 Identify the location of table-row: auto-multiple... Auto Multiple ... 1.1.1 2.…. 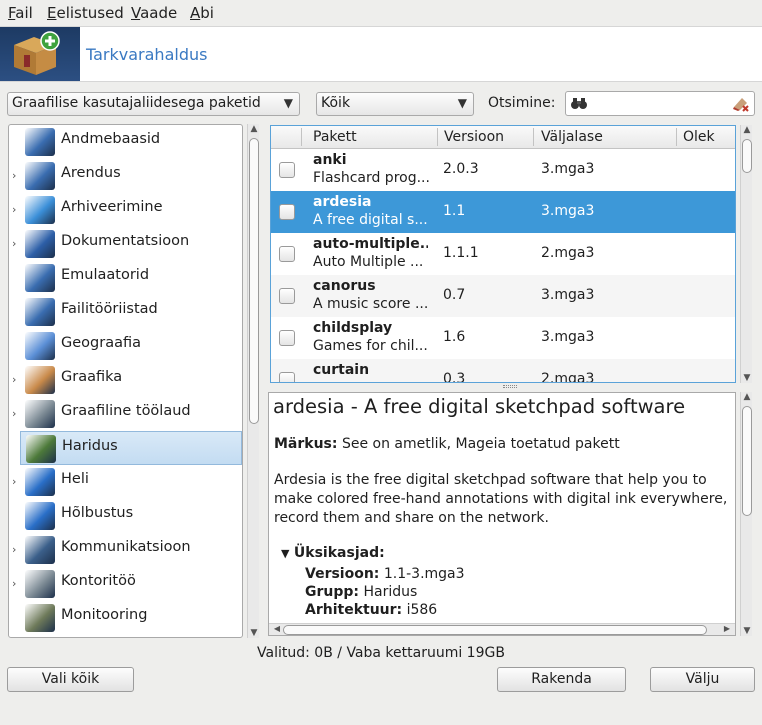
(503, 254).